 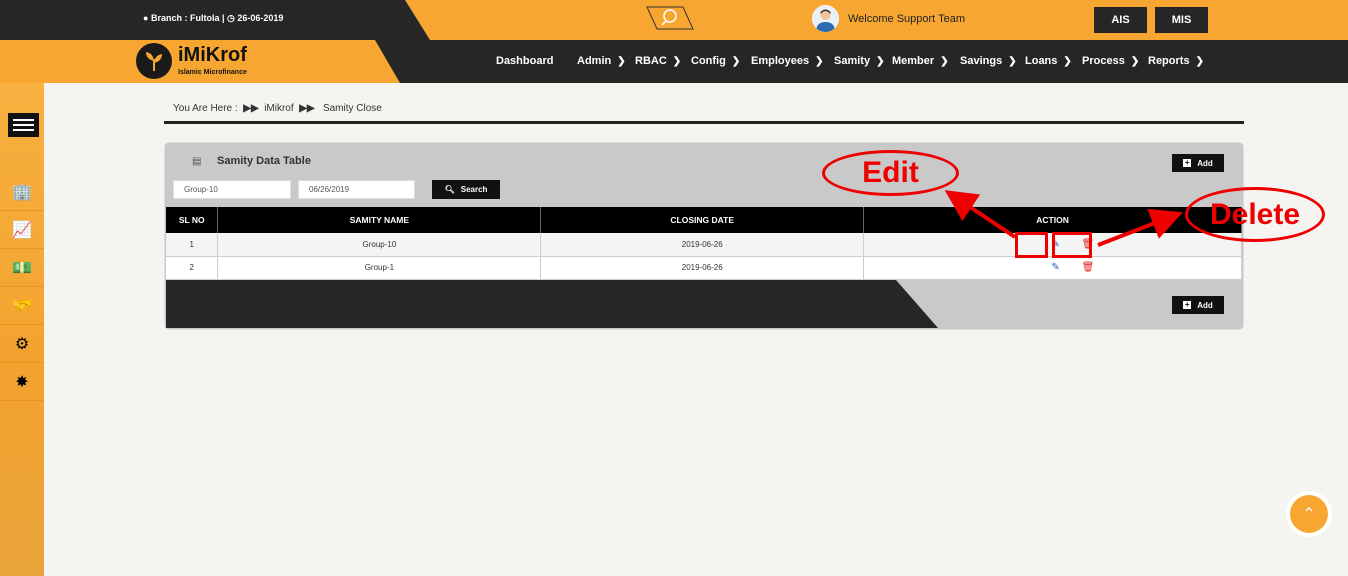 I want to click on delete-annotation-label: Delete, so click(x=1255, y=214).